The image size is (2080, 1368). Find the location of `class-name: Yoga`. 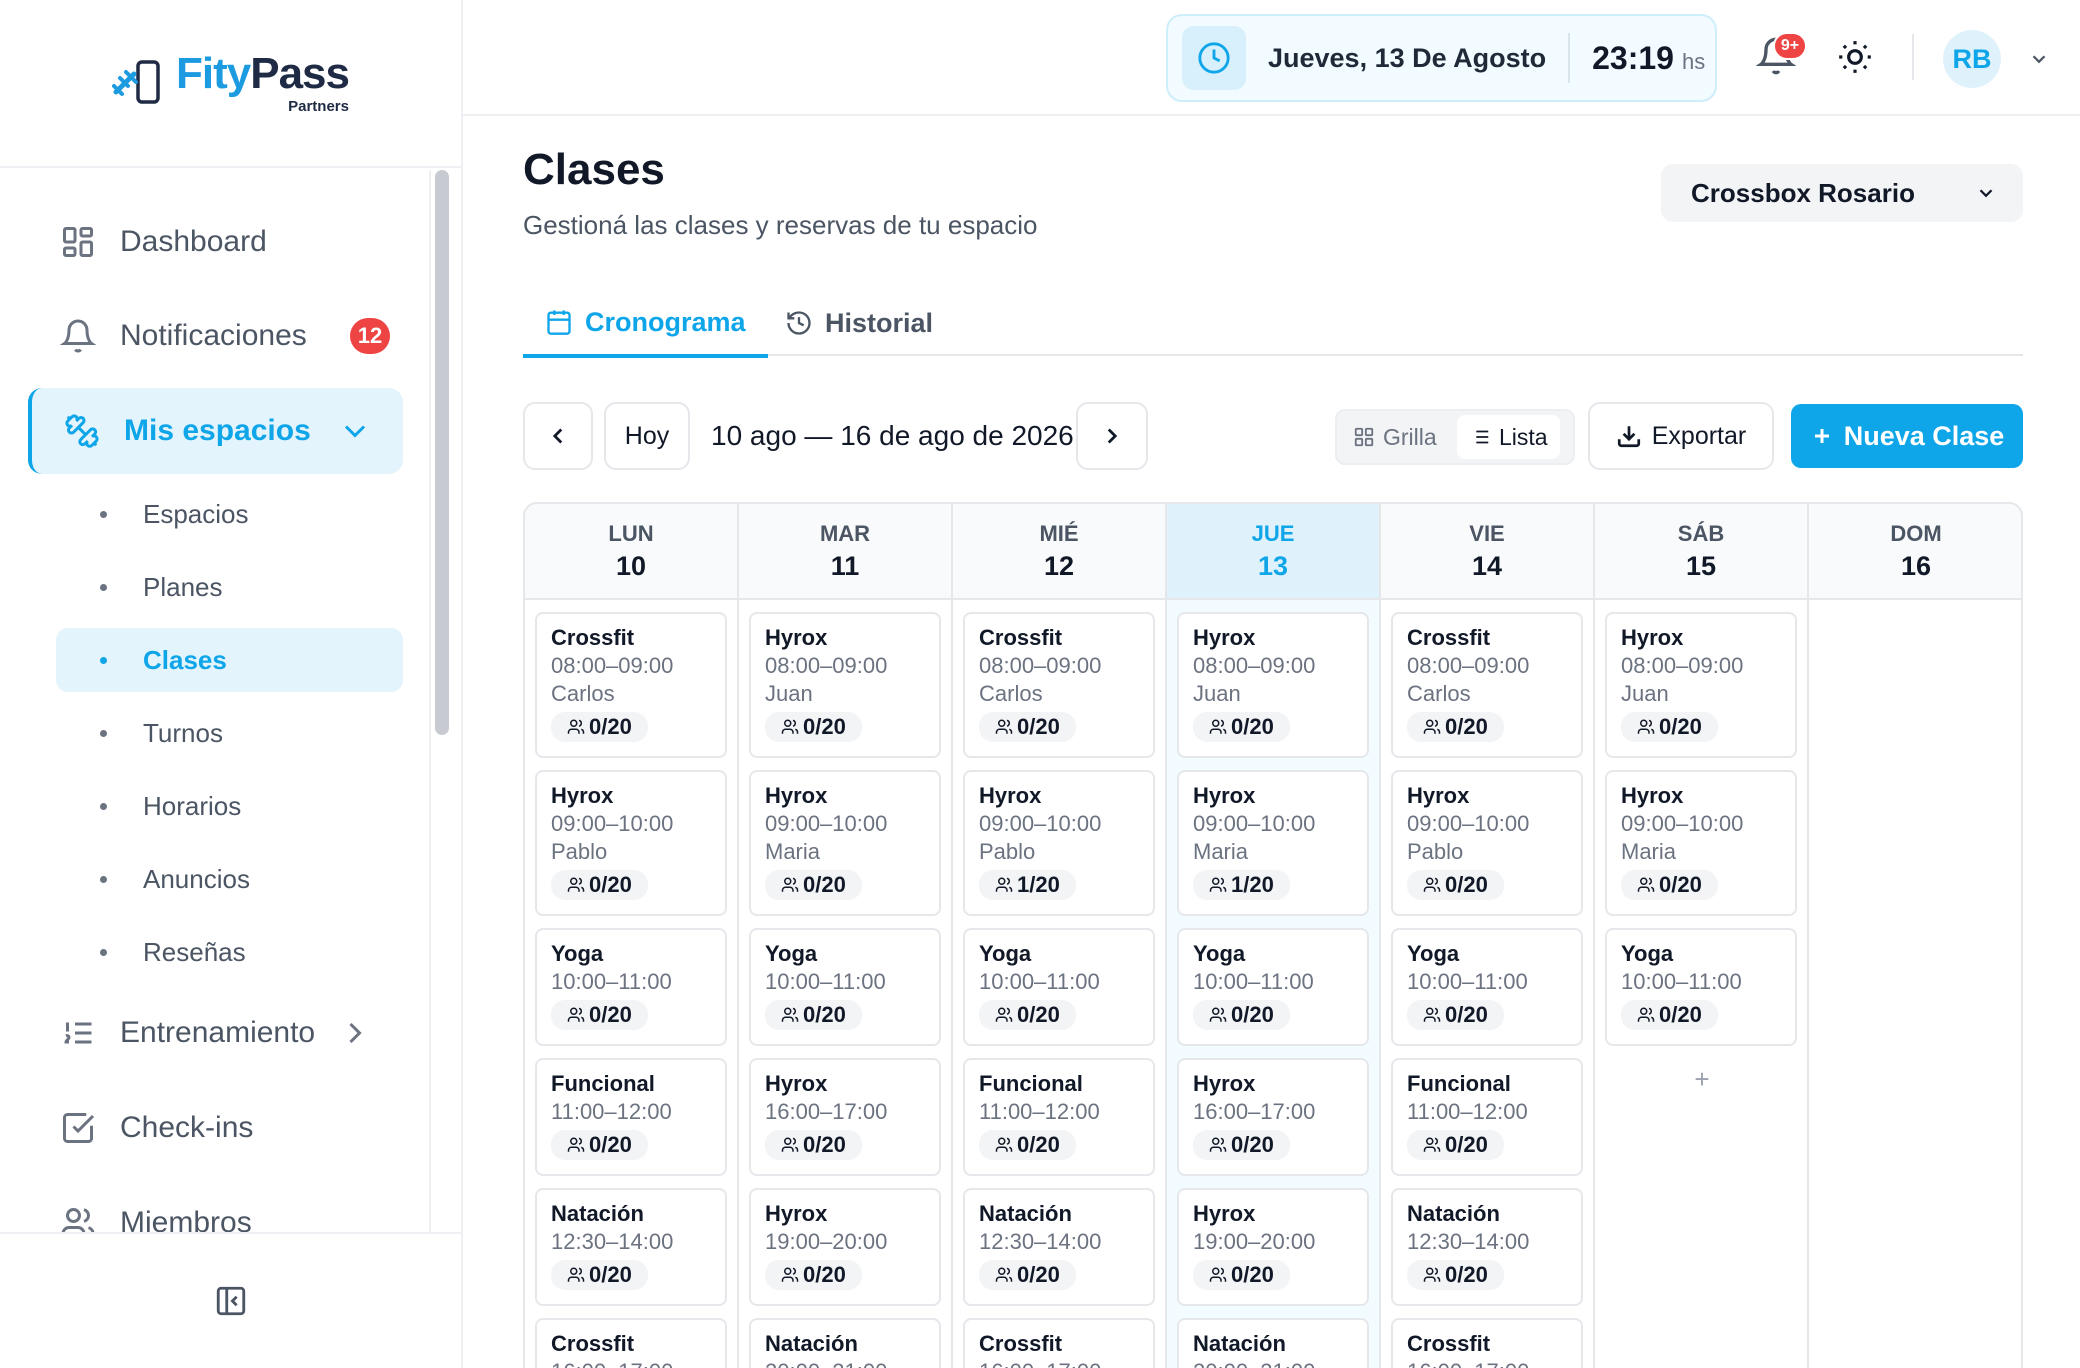

class-name: Yoga is located at coordinates (1005, 953).